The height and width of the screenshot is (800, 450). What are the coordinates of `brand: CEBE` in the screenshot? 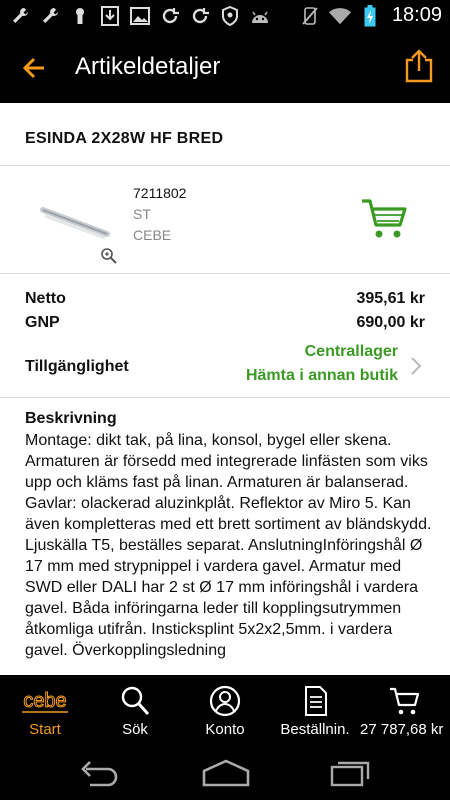 It's located at (152, 235).